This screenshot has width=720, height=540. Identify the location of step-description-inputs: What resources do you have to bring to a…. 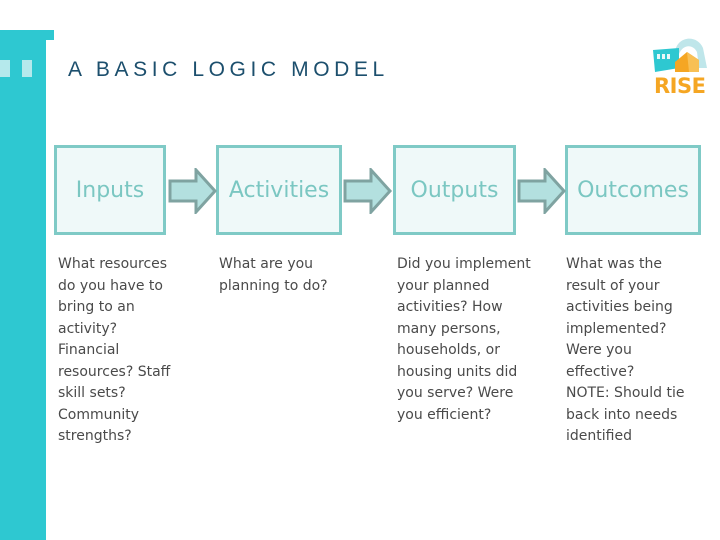
(114, 350).